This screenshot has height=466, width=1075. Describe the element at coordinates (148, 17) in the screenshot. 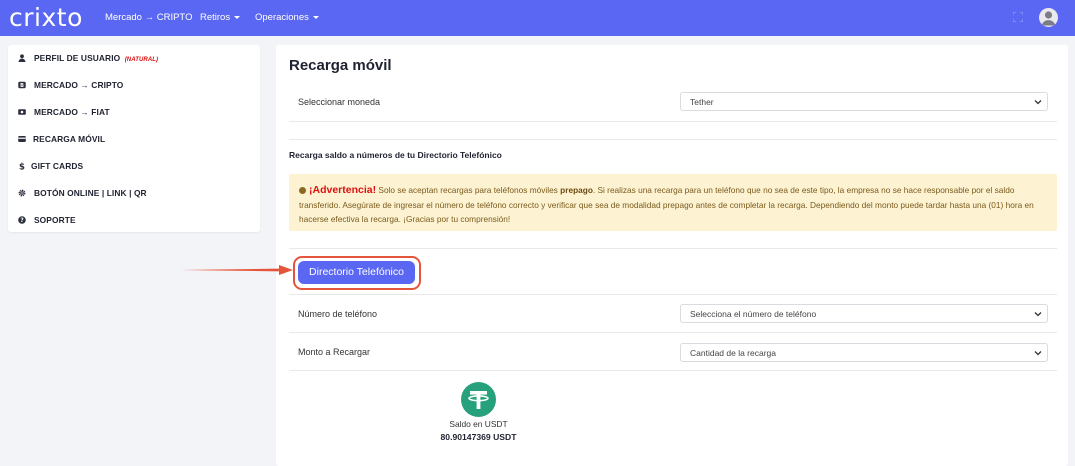

I see `nav-mercado-cripto: Mercado → CRIPTO` at that location.